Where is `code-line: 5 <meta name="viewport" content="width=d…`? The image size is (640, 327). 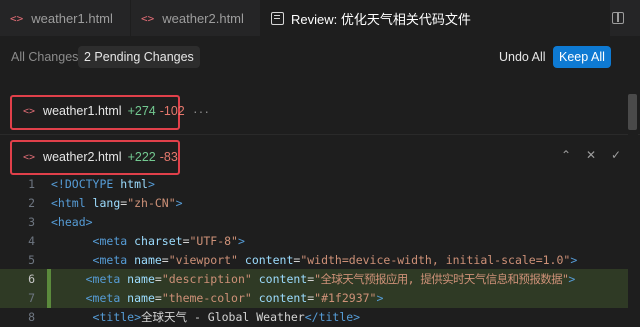 code-line: 5 <meta name="viewport" content="width=d… is located at coordinates (314, 260).